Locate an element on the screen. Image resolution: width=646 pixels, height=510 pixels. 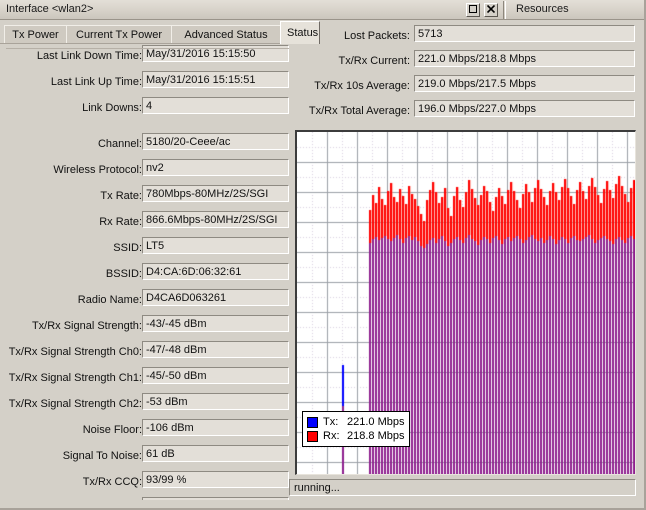
field-row-noise-floor: Noise Floor: -106 dBm is located at coordinates (146, 431).